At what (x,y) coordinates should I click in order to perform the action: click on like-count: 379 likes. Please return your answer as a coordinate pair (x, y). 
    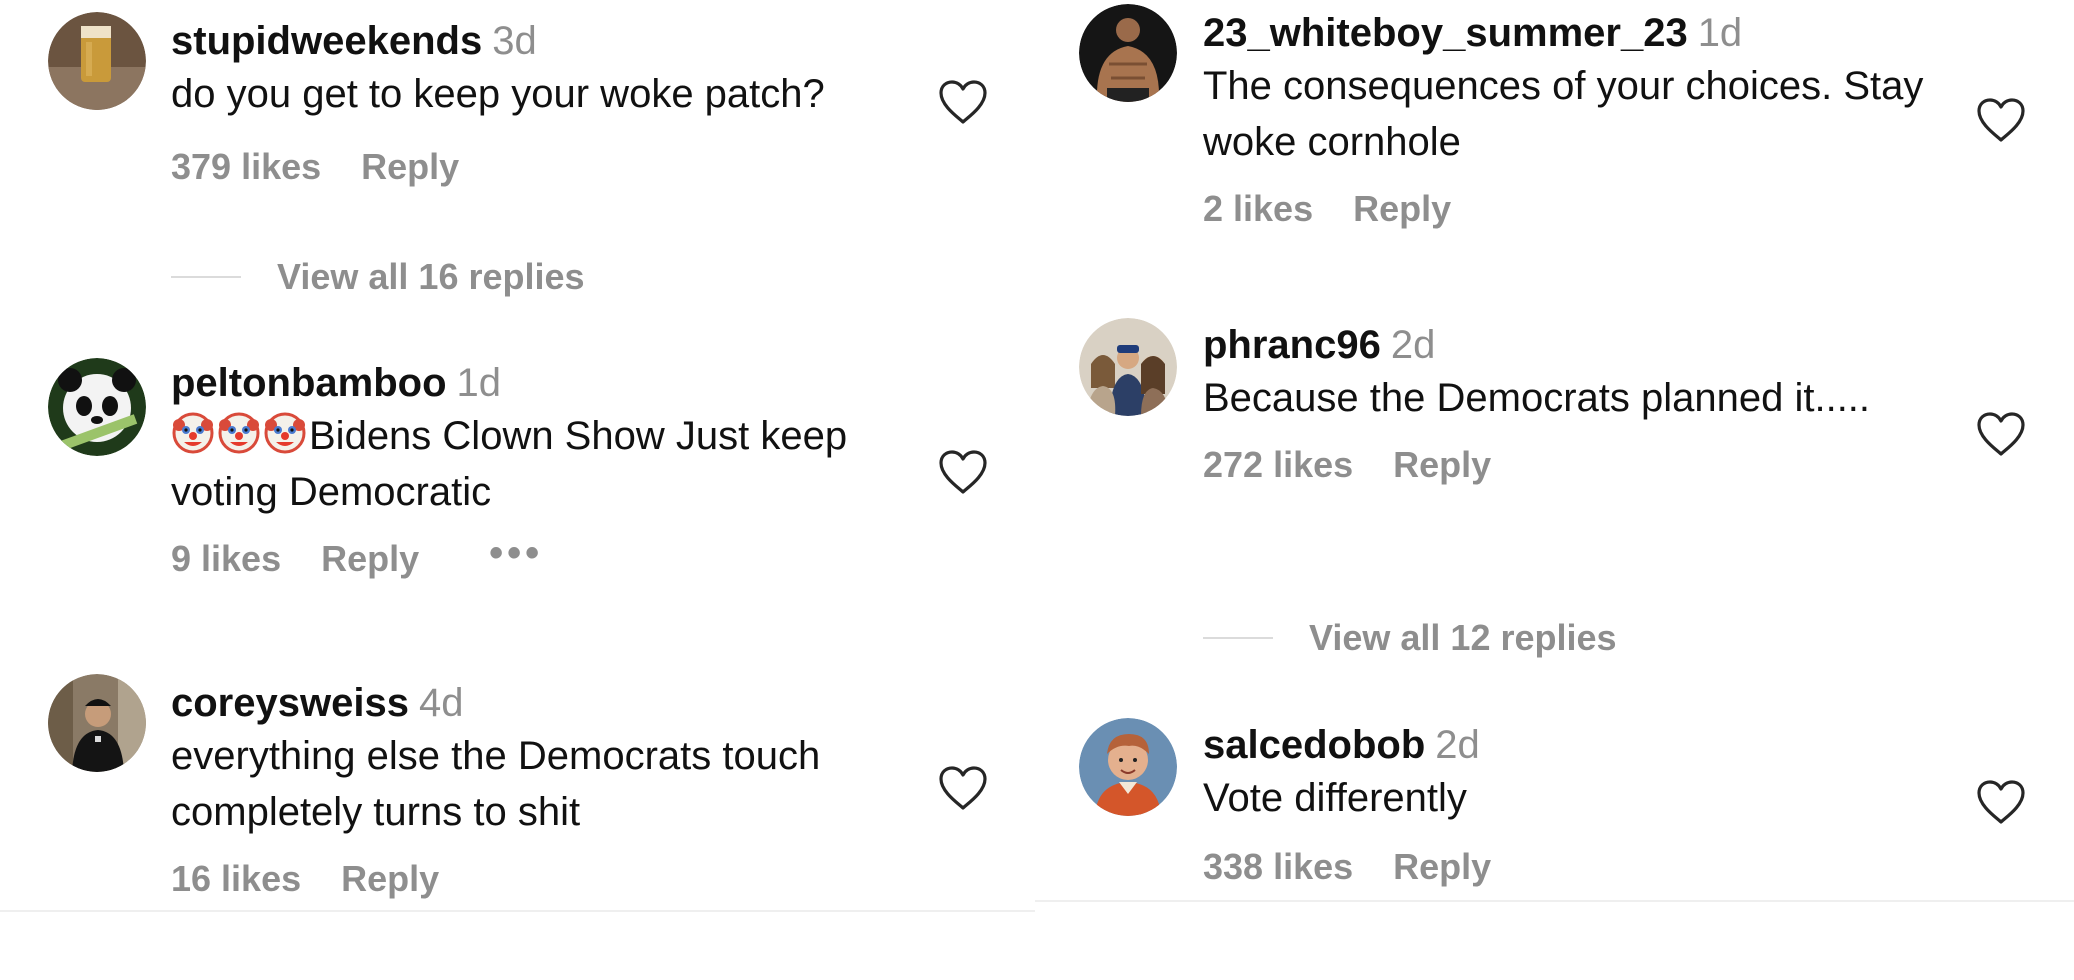
    Looking at the image, I should click on (246, 167).